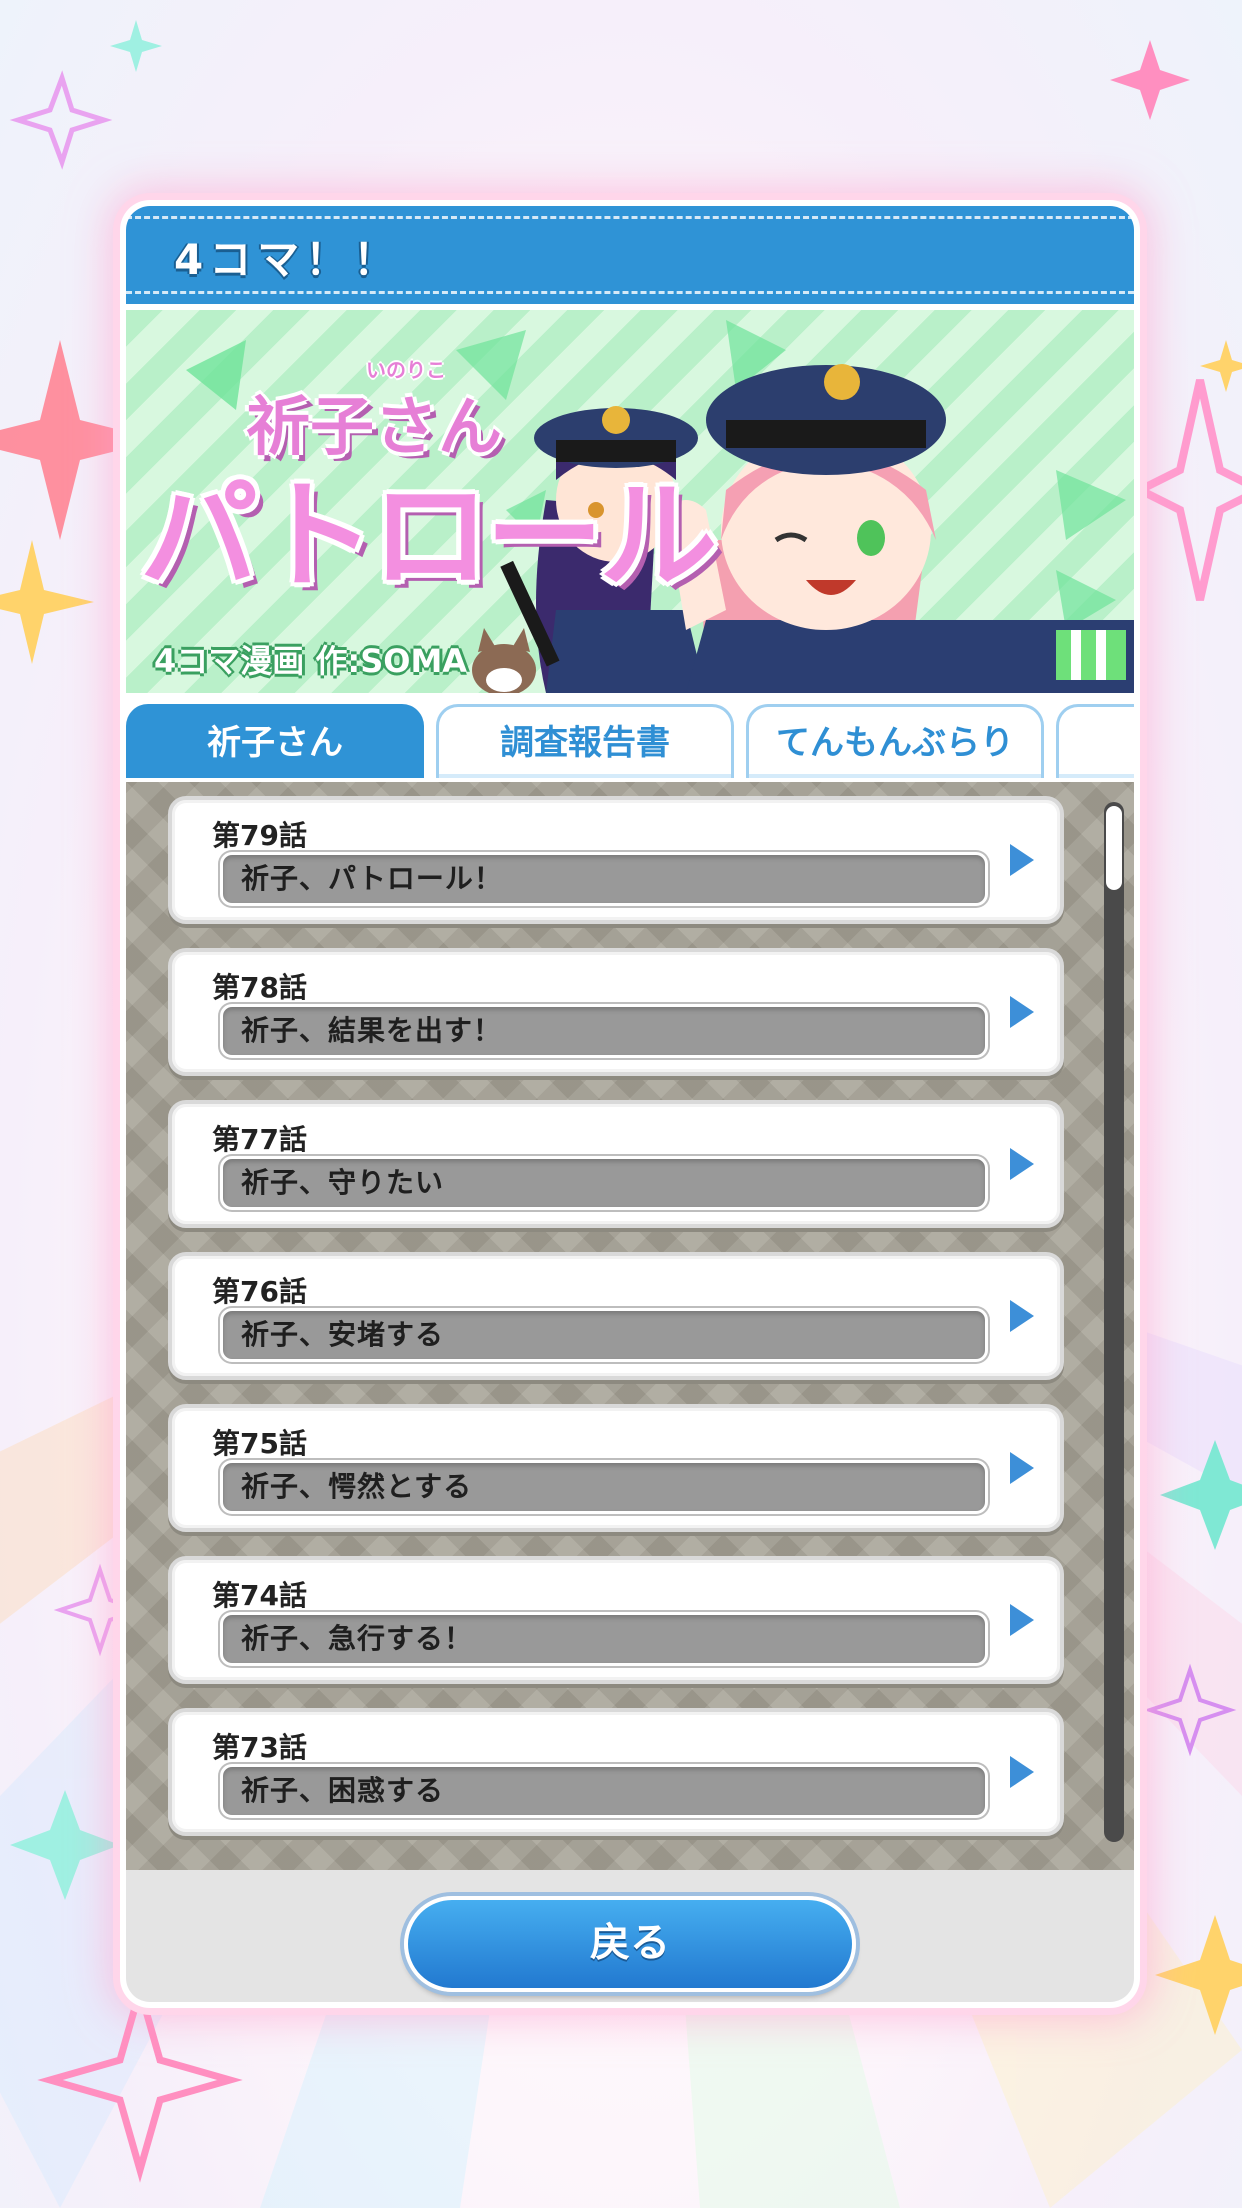  I want to click on officer-right-illustration, so click(900, 528).